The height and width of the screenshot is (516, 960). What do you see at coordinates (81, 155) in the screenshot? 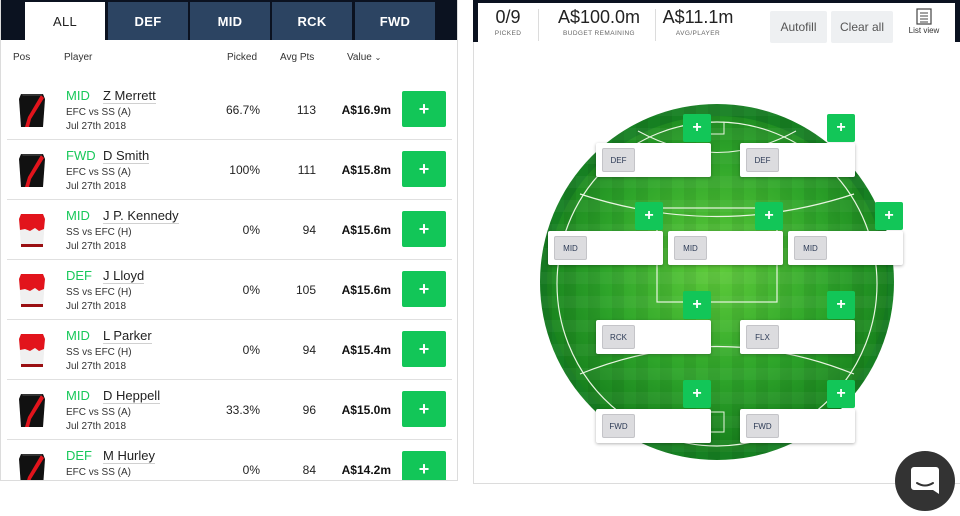
I see `player-position: FWD` at bounding box center [81, 155].